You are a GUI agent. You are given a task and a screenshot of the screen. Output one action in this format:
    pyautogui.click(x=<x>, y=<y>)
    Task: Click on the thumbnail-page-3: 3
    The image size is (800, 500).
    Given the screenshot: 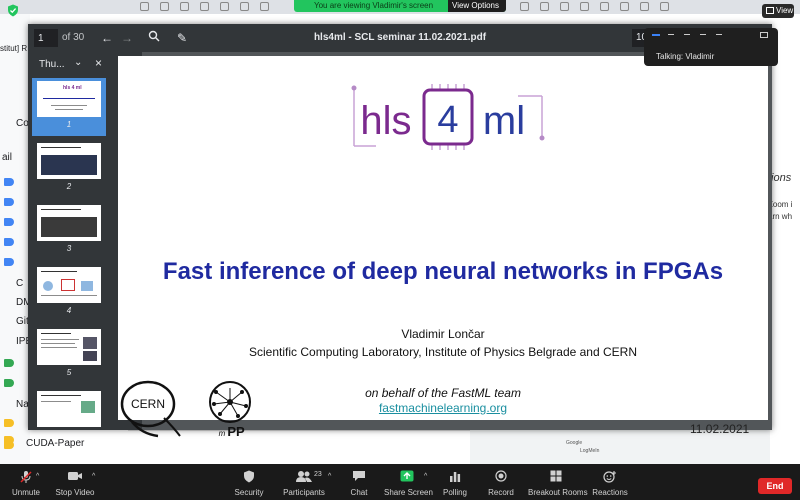 What is the action you would take?
    pyautogui.click(x=69, y=231)
    